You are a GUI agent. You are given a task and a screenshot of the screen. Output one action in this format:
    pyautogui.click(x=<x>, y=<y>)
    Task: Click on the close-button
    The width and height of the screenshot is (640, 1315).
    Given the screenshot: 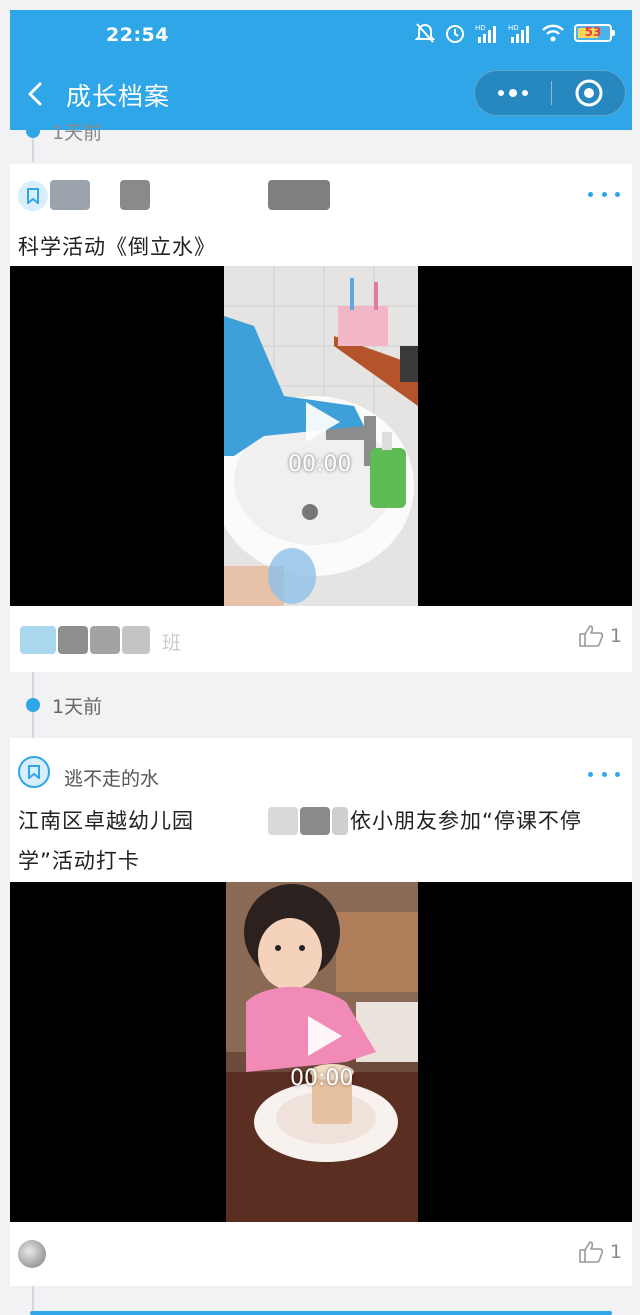 What is the action you would take?
    pyautogui.click(x=588, y=93)
    